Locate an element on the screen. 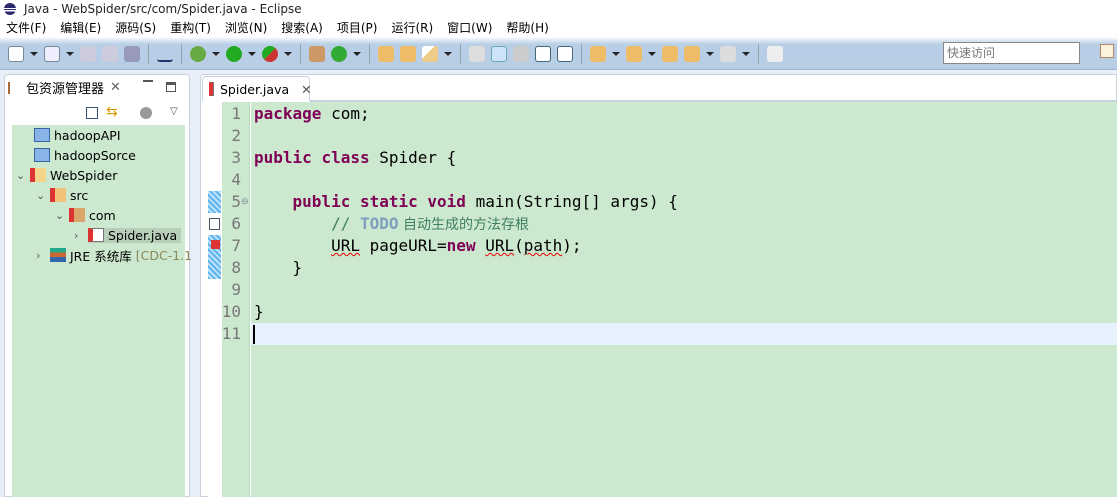  code-line-3: public class Spider { is located at coordinates (355, 158).